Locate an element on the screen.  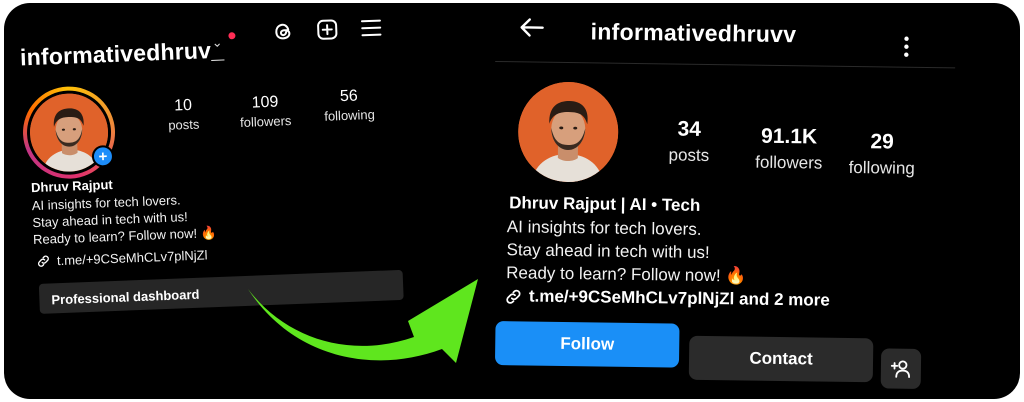
bio-line: AI insights for tech lovers. is located at coordinates (604, 228).